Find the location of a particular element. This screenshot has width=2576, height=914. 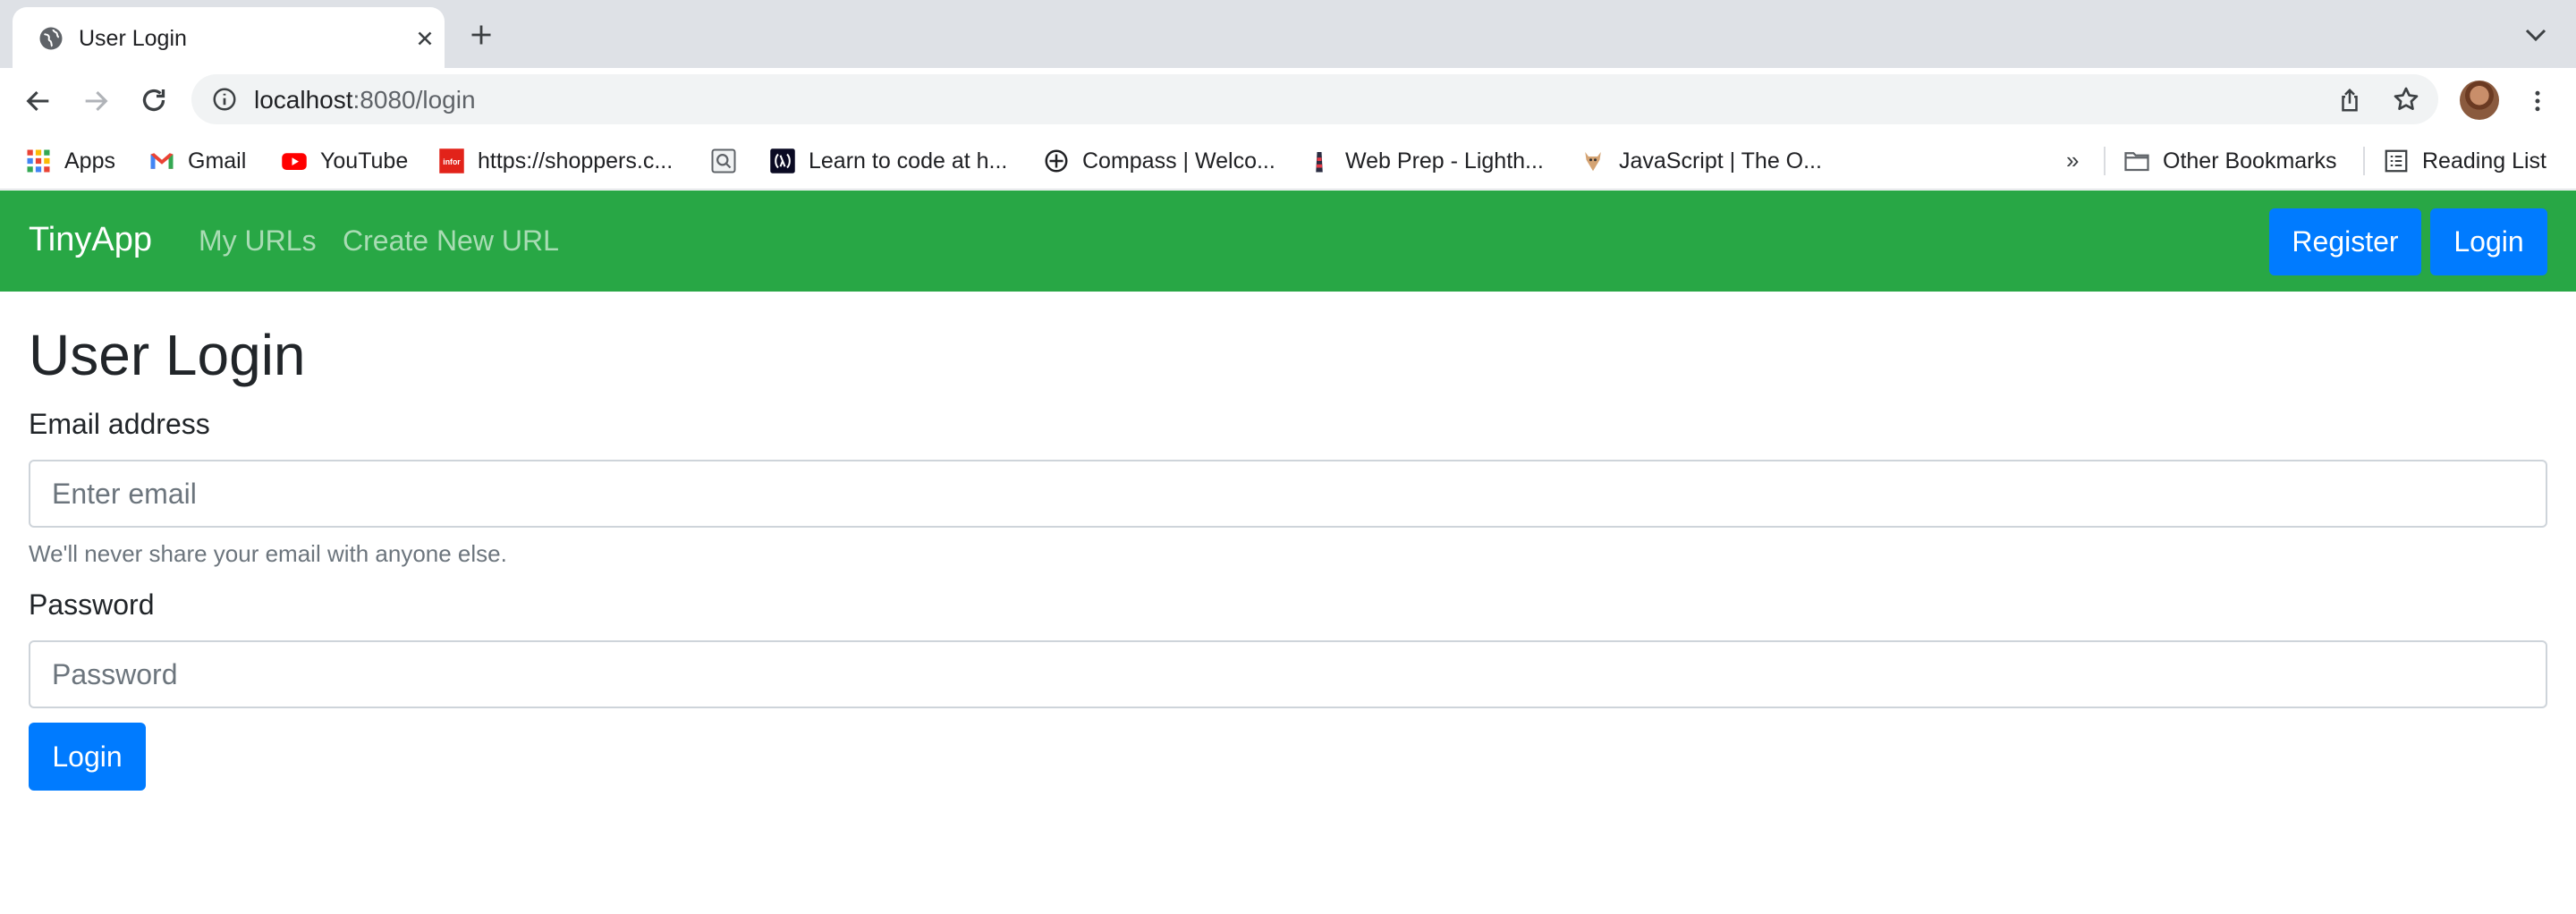

tab-title: User Login is located at coordinates (133, 38).